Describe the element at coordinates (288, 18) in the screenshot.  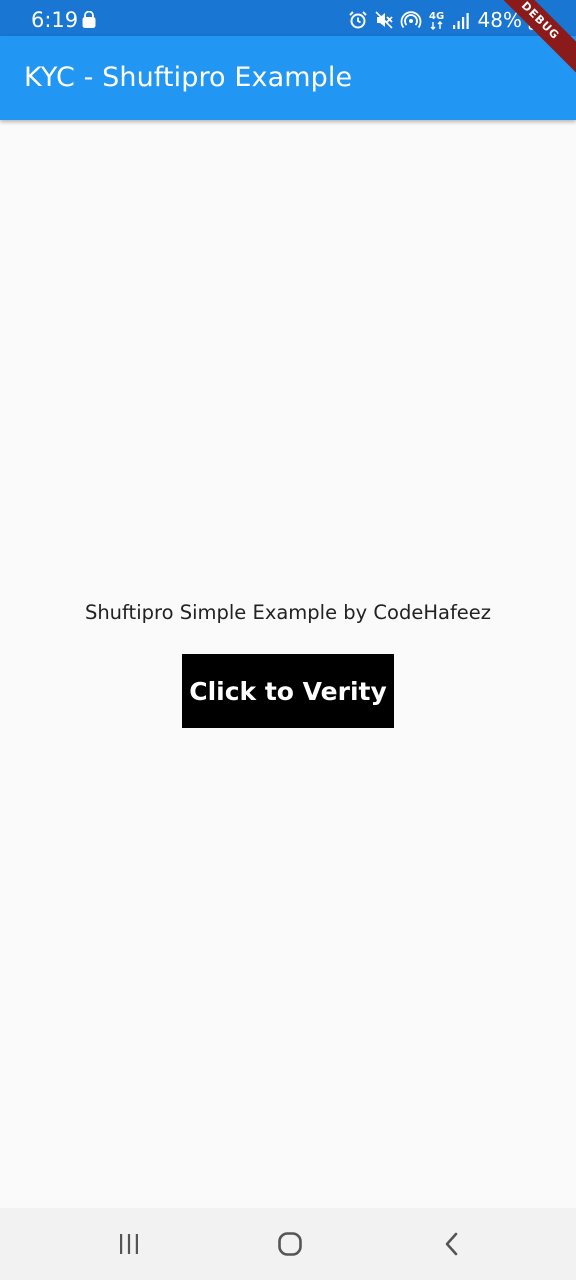
I see `status-bar: 6:19 4G 48%` at that location.